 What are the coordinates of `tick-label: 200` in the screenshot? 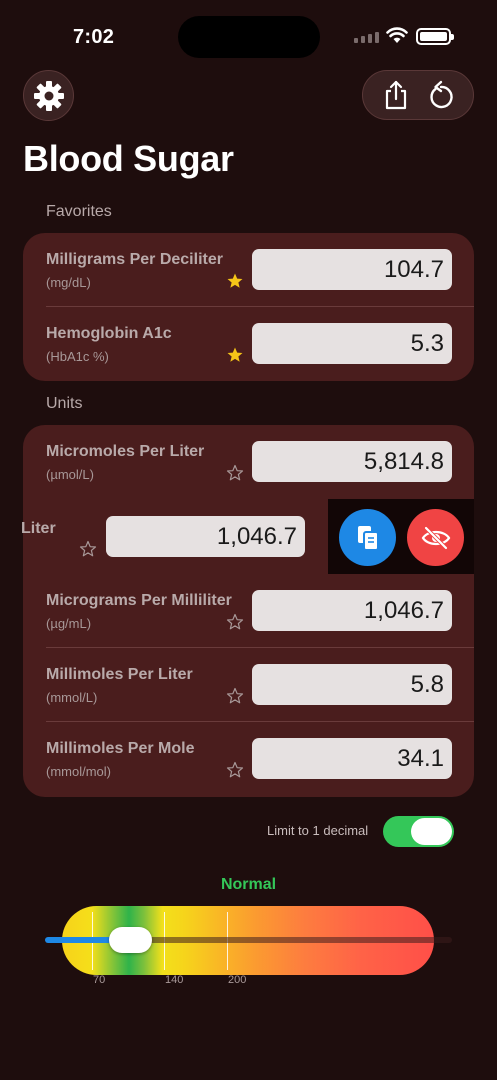 It's located at (237, 980).